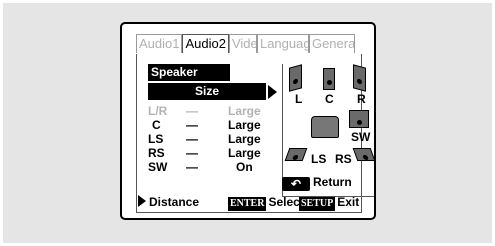  What do you see at coordinates (282, 43) in the screenshot?
I see `tab-language: Language` at bounding box center [282, 43].